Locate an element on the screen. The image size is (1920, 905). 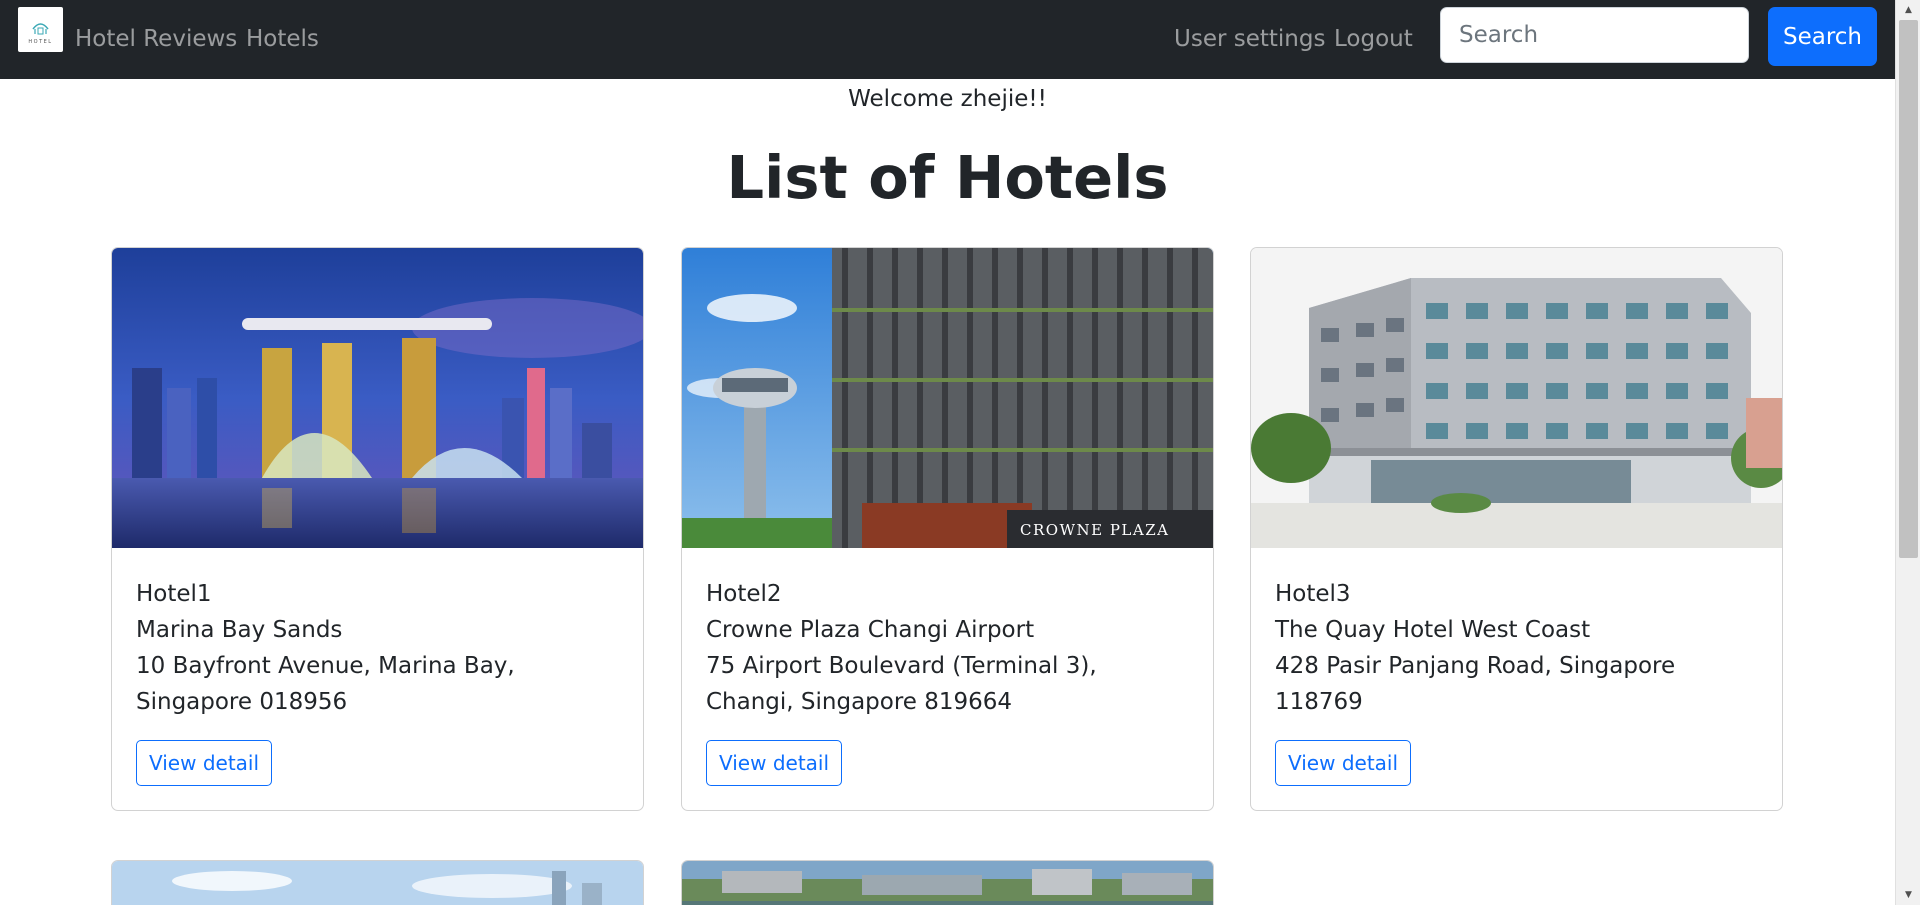
hotel-name: Marina Bay Sands is located at coordinates (239, 630).